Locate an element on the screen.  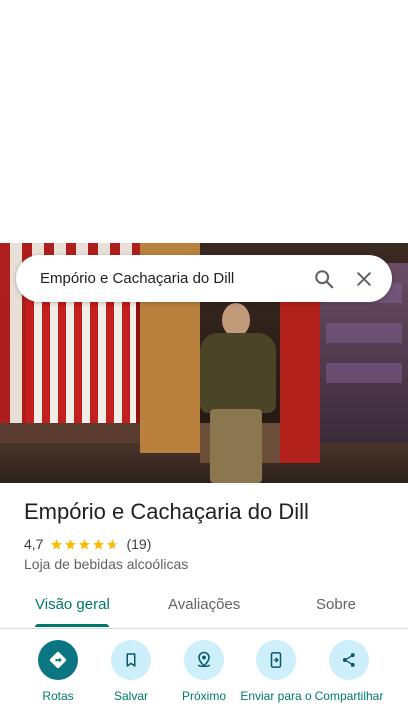
star-rating is located at coordinates (85, 544).